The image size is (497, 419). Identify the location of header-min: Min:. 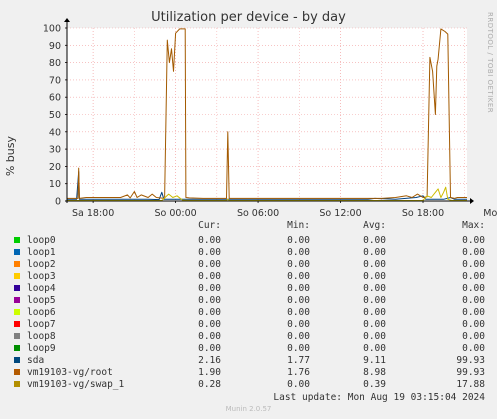
(298, 225).